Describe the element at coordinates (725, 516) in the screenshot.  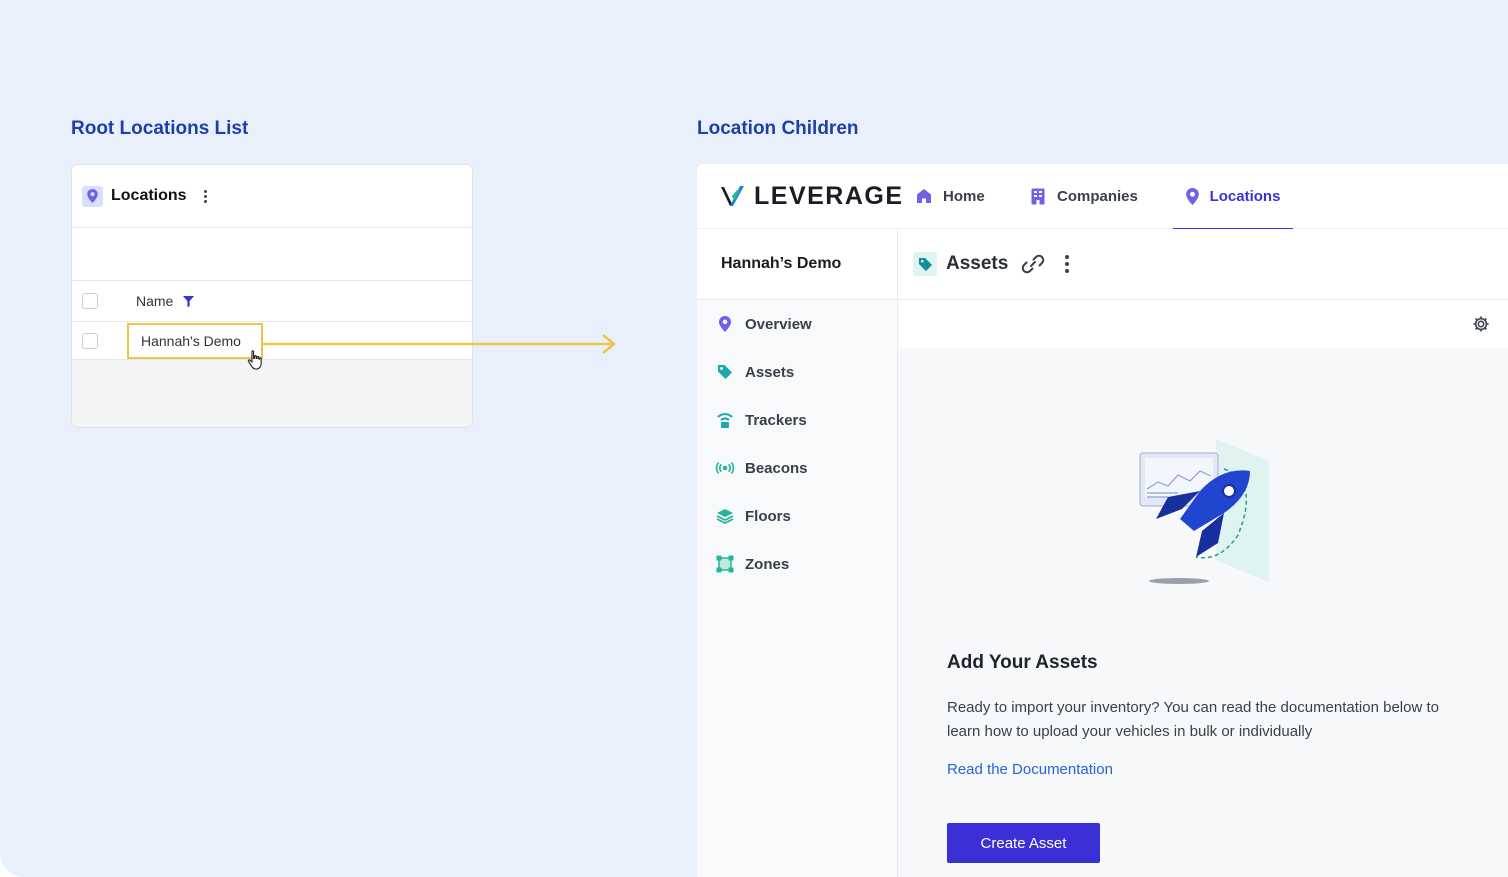
I see `layers-icon` at that location.